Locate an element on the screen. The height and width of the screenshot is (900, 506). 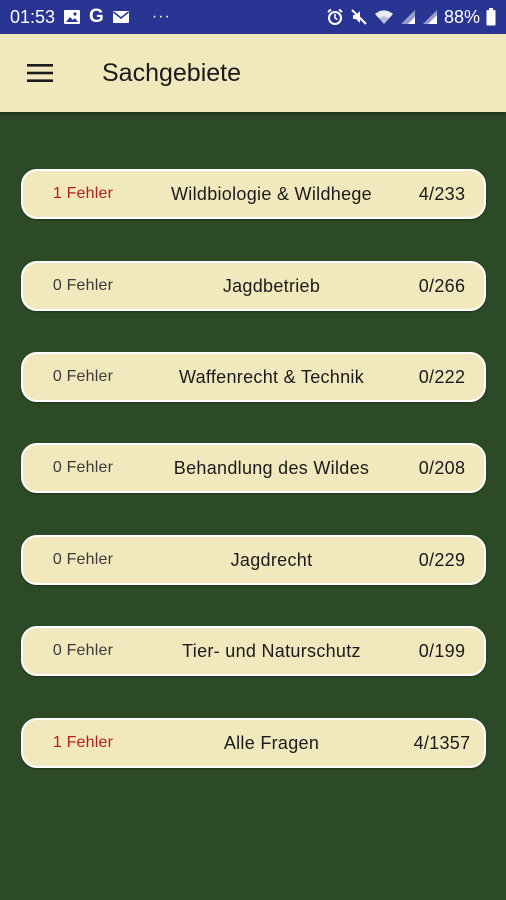
progress-count: 0/229 is located at coordinates (442, 559).